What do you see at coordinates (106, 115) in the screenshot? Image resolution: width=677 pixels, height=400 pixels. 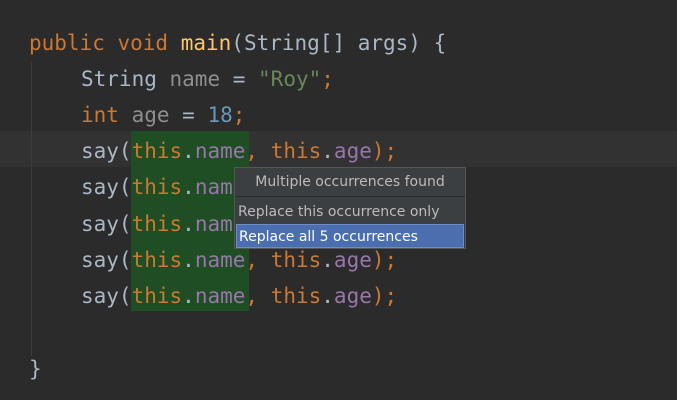 I see `code-token: int` at bounding box center [106, 115].